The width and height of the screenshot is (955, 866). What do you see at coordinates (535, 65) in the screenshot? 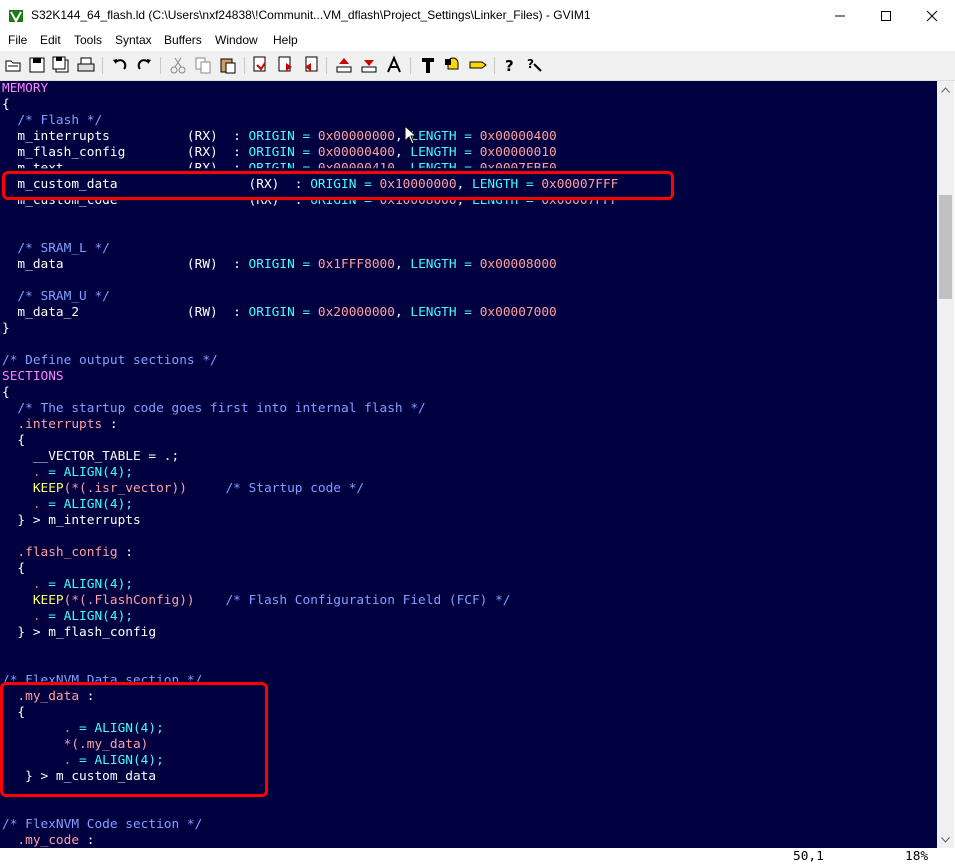
I see `find-help-icon: ?` at bounding box center [535, 65].